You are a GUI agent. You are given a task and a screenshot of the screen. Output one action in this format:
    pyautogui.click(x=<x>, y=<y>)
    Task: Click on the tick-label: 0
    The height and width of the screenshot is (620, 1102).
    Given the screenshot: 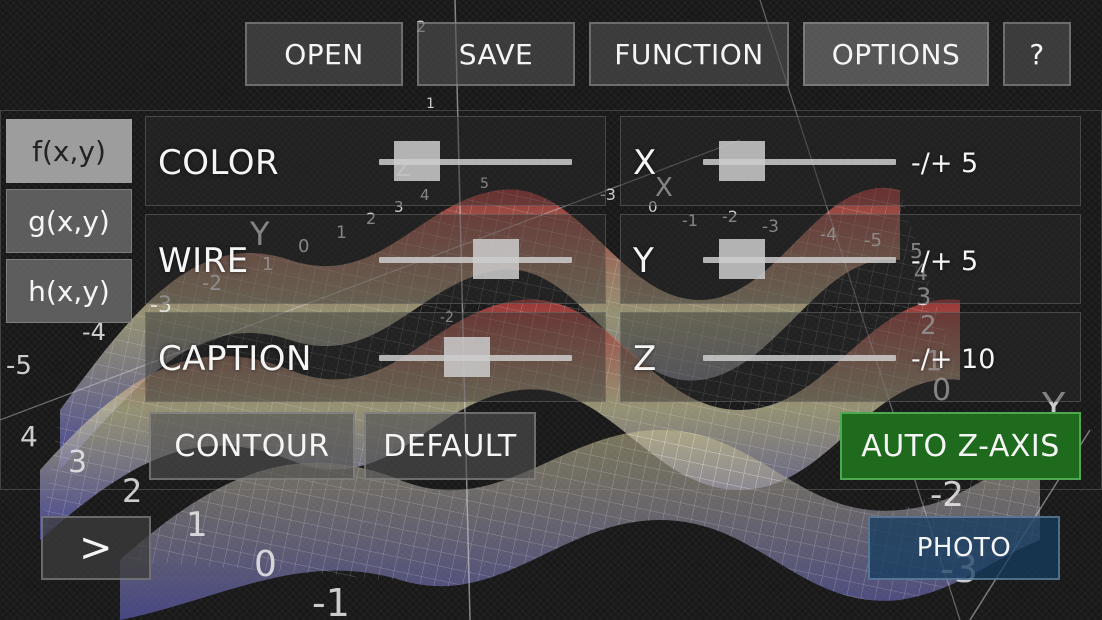 What is the action you would take?
    pyautogui.click(x=265, y=564)
    